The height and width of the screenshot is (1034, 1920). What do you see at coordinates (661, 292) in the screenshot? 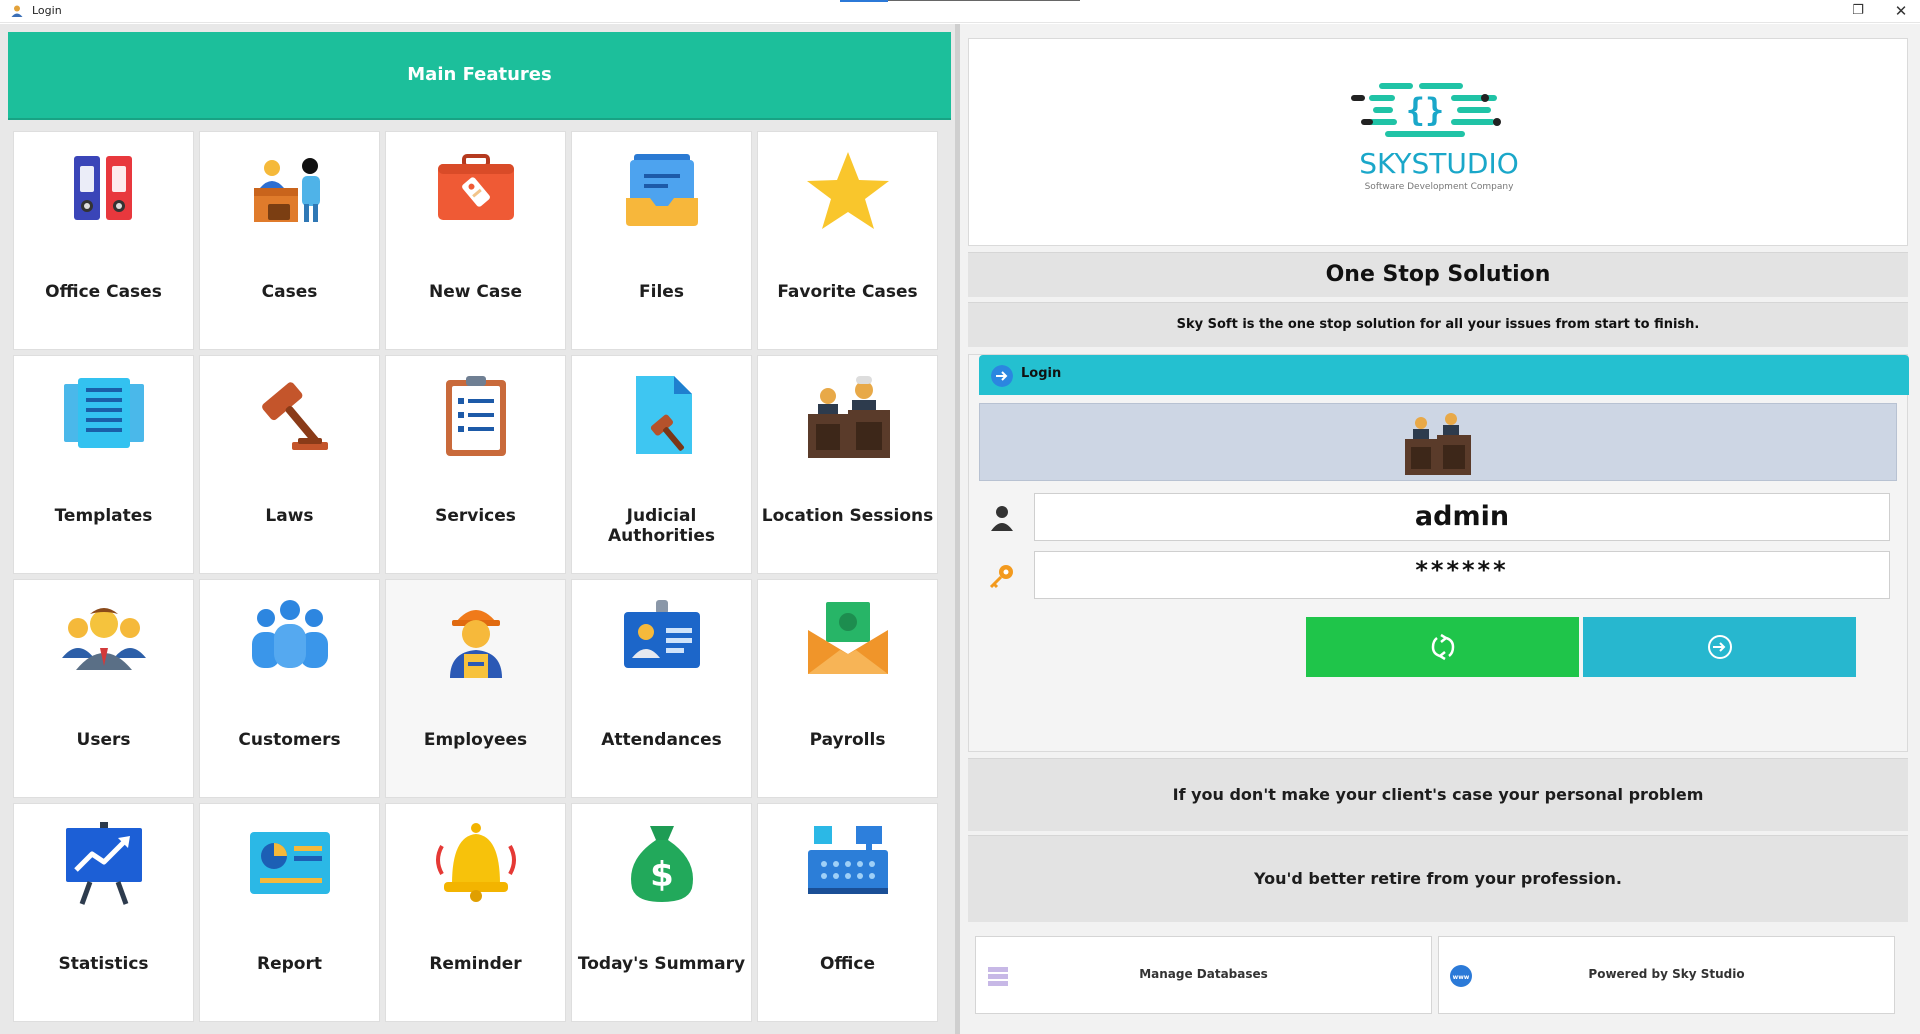
I see `tile-label: Files` at bounding box center [661, 292].